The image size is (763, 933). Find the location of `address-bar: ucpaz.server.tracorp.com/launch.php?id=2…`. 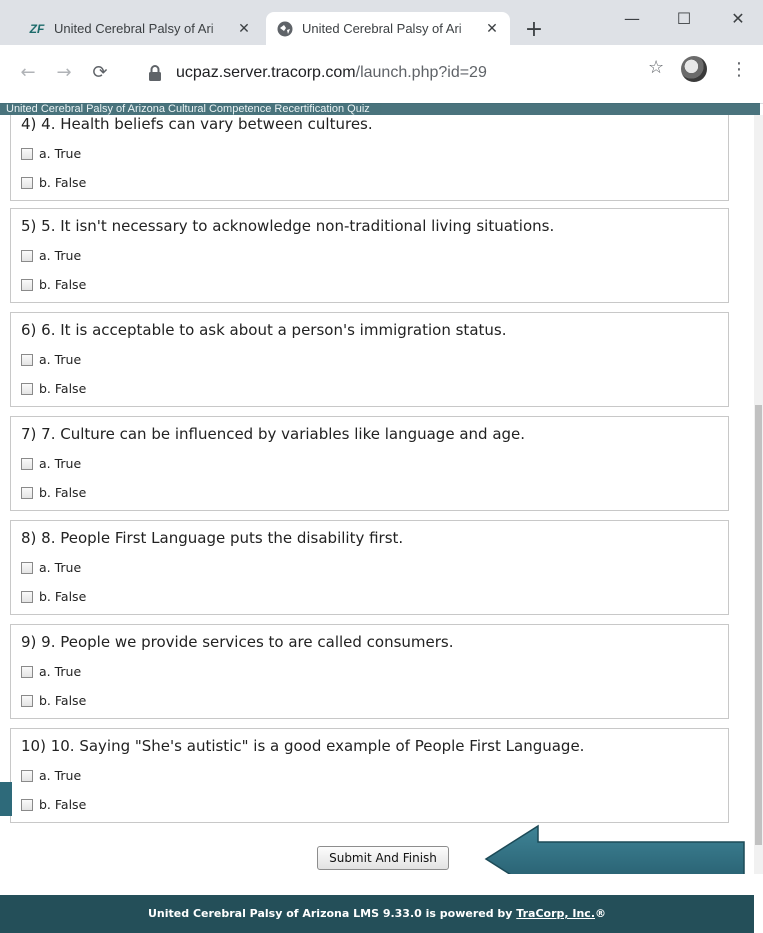

address-bar: ucpaz.server.tracorp.com/launch.php?id=2… is located at coordinates (410, 73).